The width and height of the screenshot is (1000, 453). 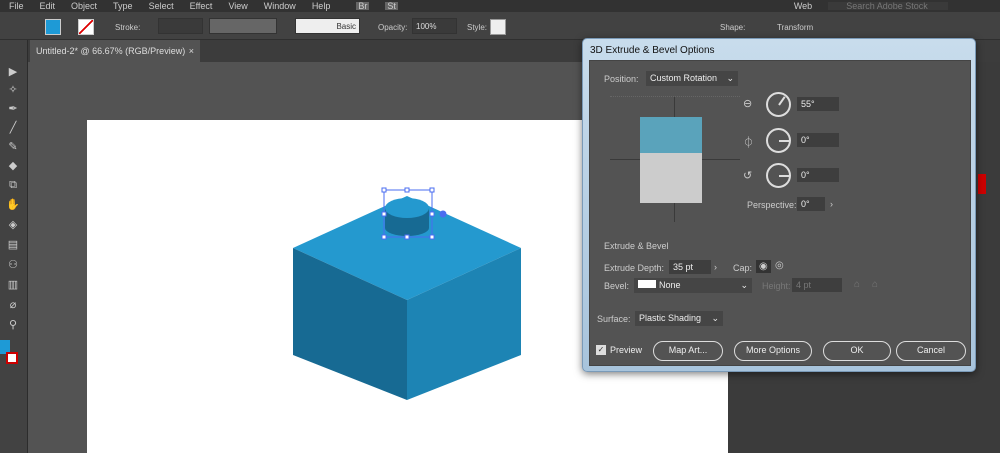 What do you see at coordinates (831, 204) in the screenshot?
I see `perspective-slider-arrow: ›` at bounding box center [831, 204].